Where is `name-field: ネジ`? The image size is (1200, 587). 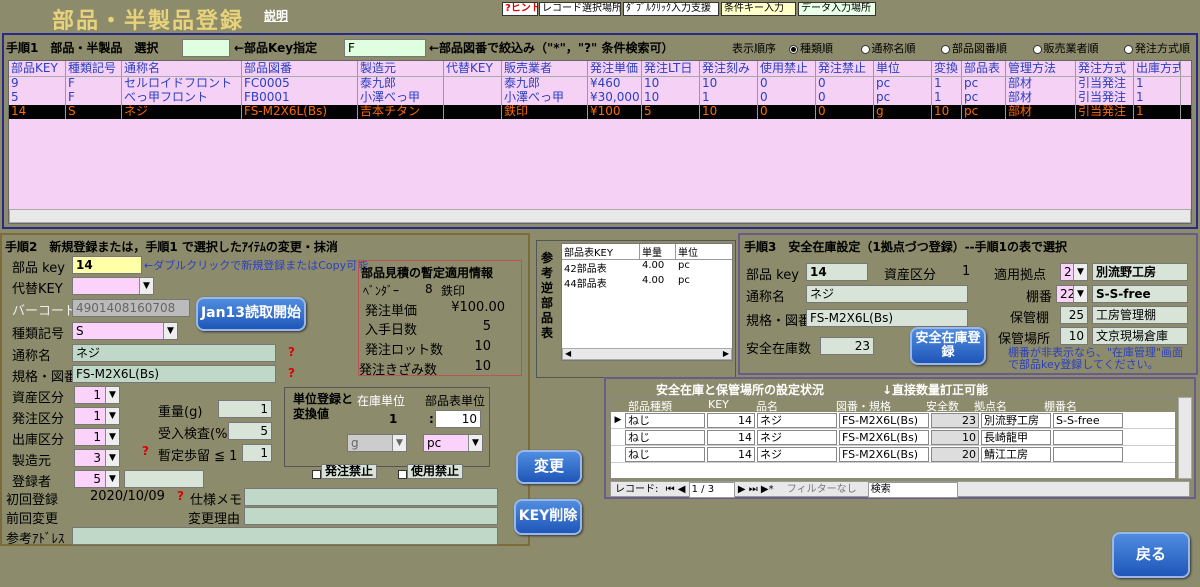
name-field: ネジ is located at coordinates (174, 353).